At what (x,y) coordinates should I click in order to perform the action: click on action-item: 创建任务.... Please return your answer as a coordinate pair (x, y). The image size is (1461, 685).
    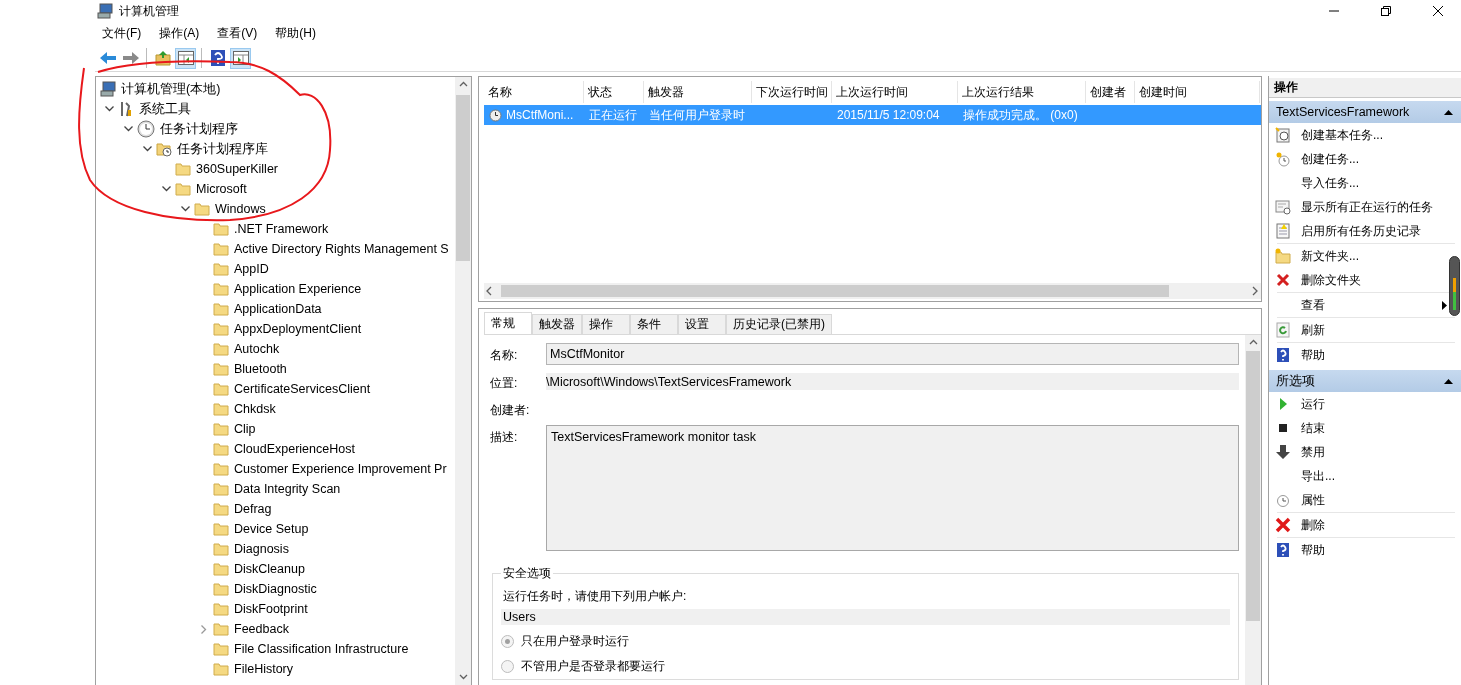
    Looking at the image, I should click on (1330, 159).